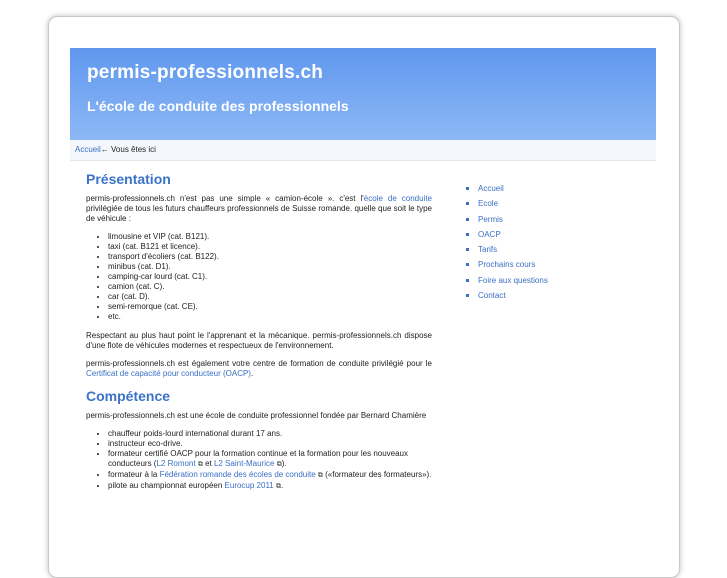  Describe the element at coordinates (489, 234) in the screenshot. I see `sidebar-item-label: OACP` at that location.